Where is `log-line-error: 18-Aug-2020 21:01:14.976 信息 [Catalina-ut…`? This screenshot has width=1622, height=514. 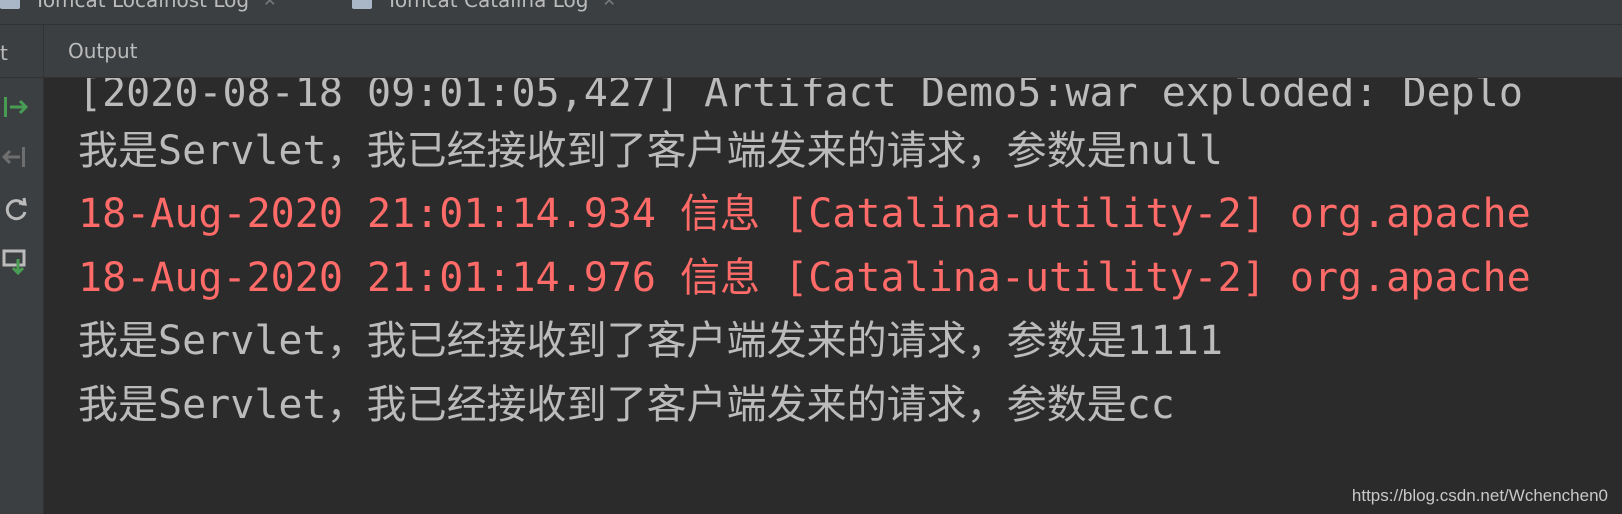 log-line-error: 18-Aug-2020 21:01:14.976 信息 [Catalina-ut… is located at coordinates (804, 278).